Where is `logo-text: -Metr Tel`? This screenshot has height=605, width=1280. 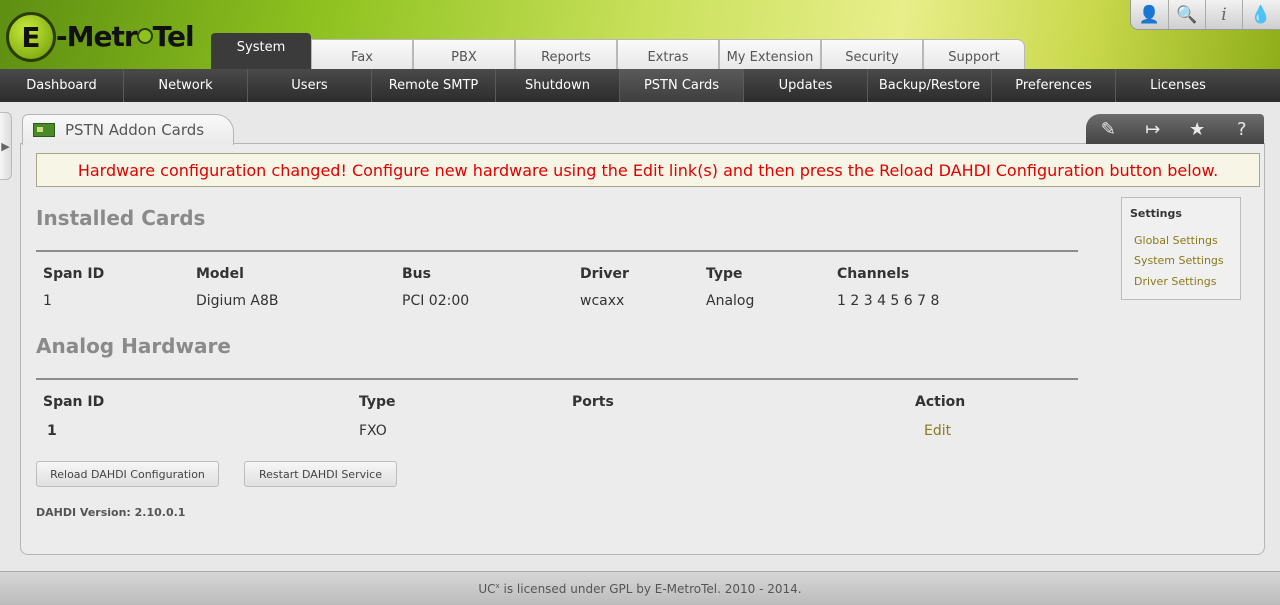
logo-text: -Metr Tel is located at coordinates (125, 36).